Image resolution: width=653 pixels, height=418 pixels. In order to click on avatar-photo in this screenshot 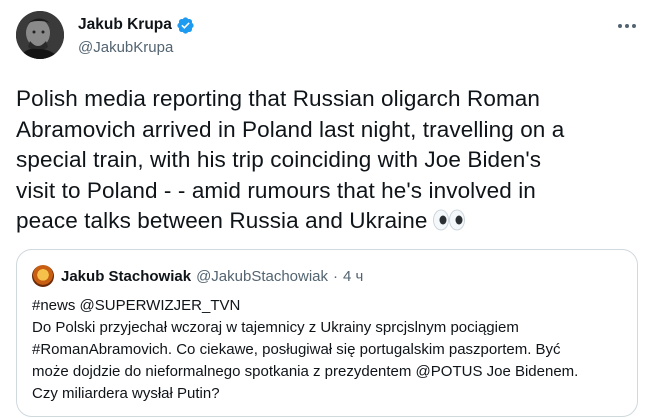, I will do `click(40, 35)`.